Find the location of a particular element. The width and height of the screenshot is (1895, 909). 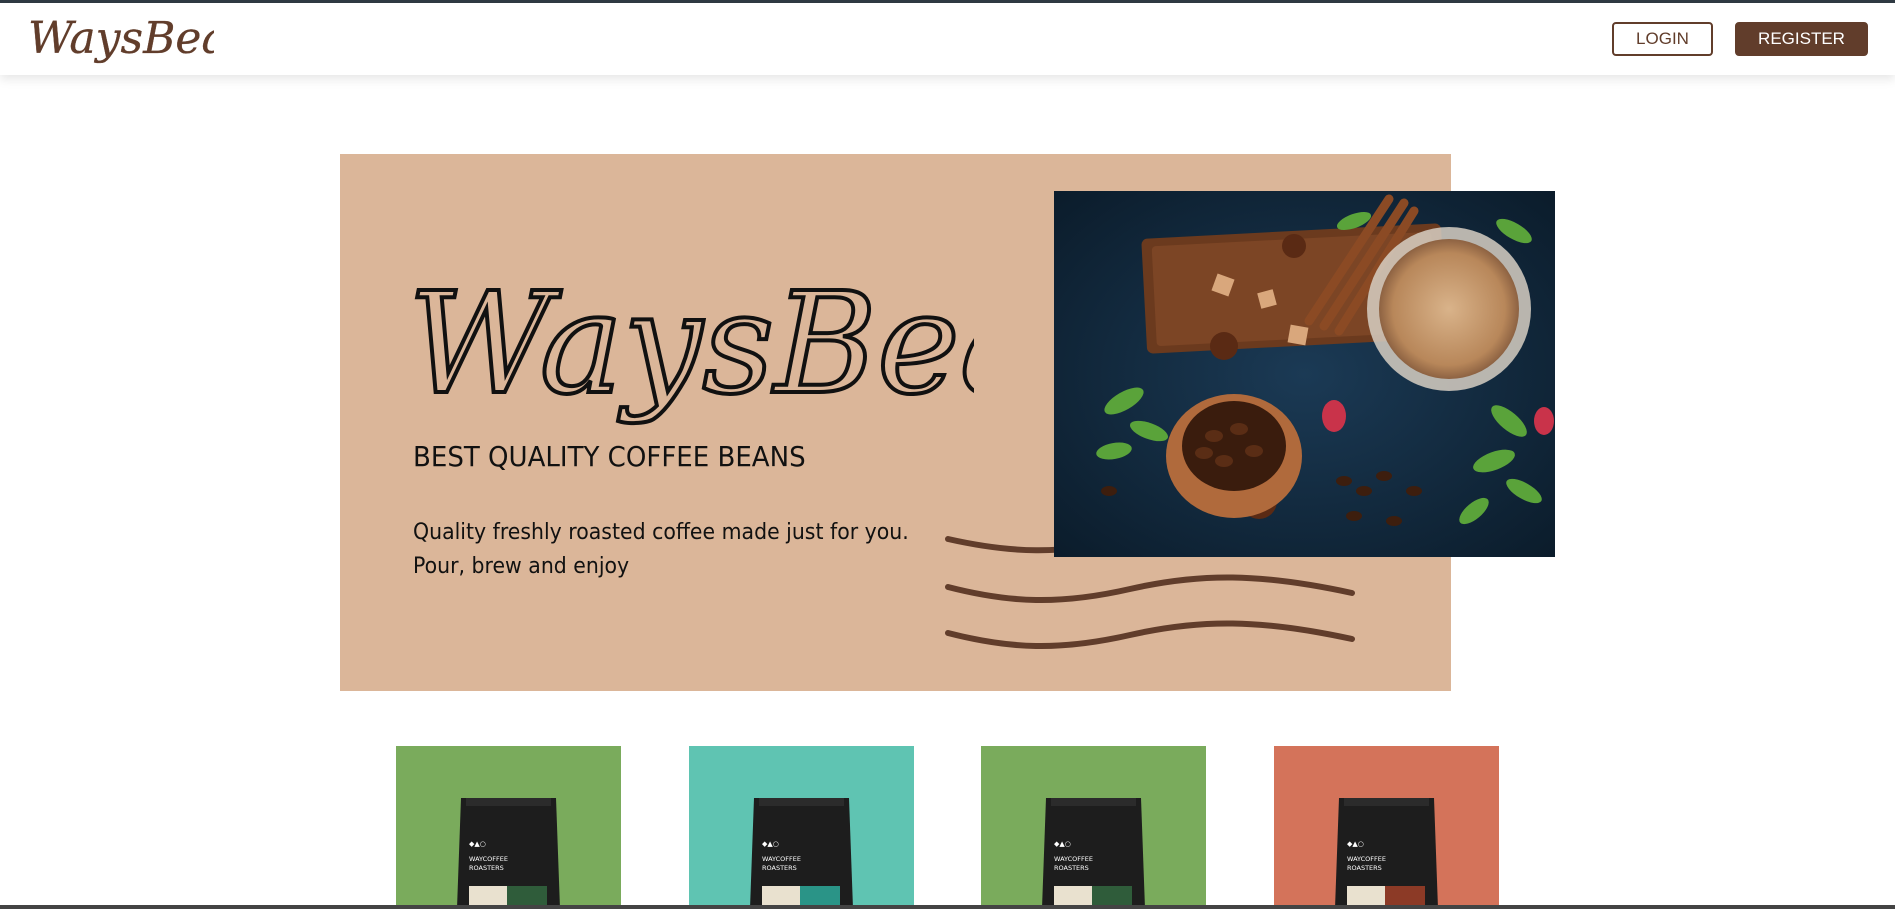

hero-subtitle: BEST QUALITY COFFEE BEANS is located at coordinates (609, 456).